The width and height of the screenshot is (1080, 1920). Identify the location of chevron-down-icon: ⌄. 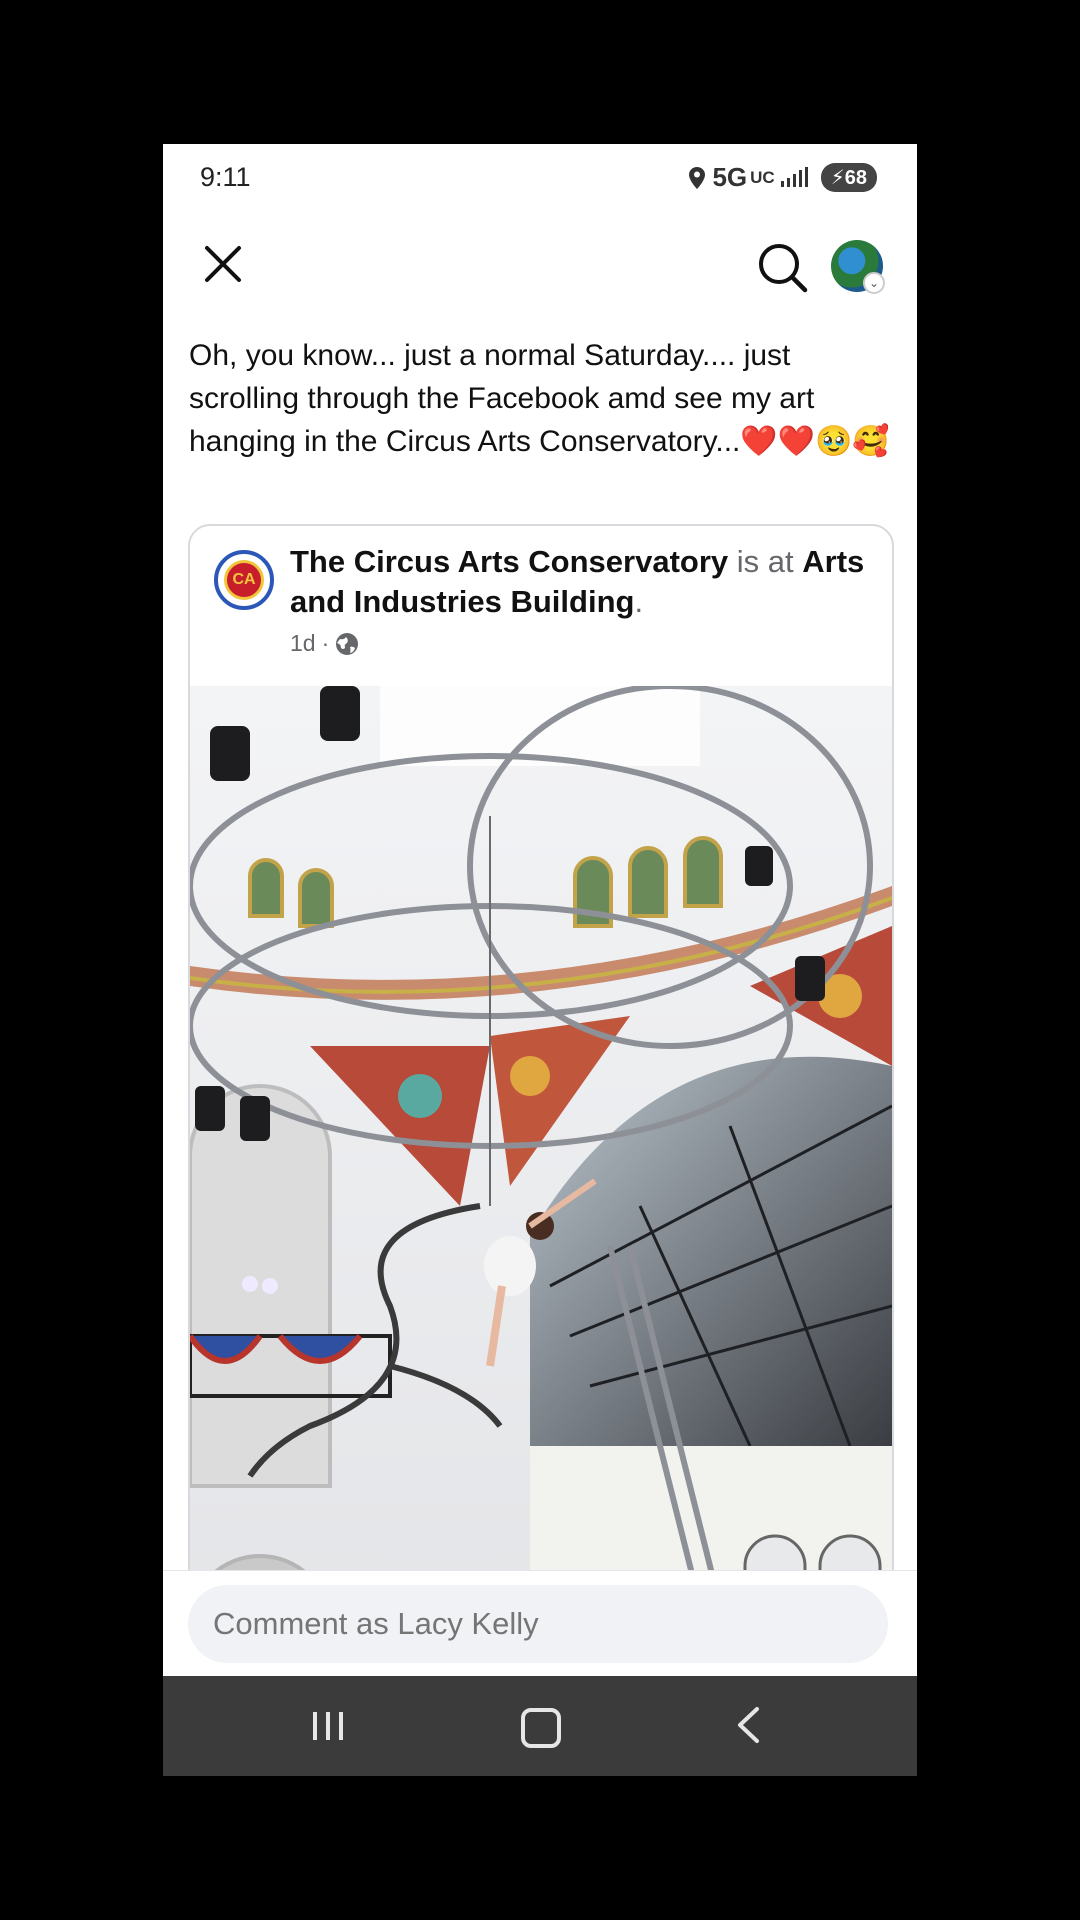
(874, 283).